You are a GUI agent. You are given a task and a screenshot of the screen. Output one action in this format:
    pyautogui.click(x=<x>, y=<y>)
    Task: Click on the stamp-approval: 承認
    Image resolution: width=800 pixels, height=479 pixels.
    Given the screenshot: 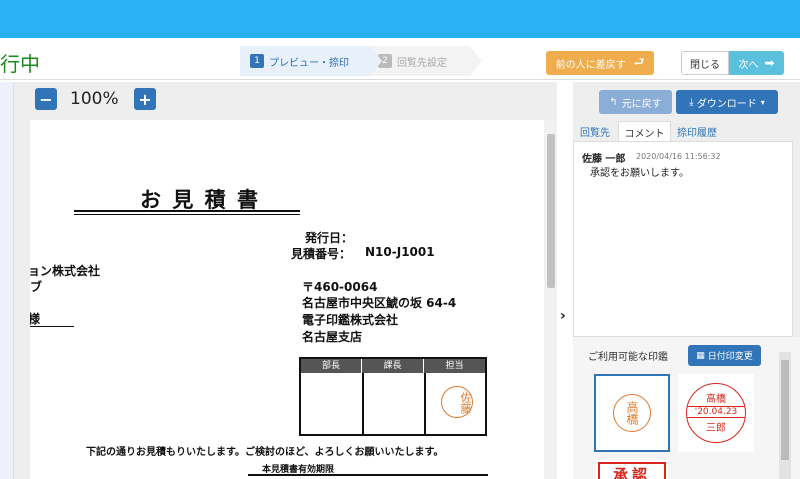 What is the action you would take?
    pyautogui.click(x=632, y=470)
    